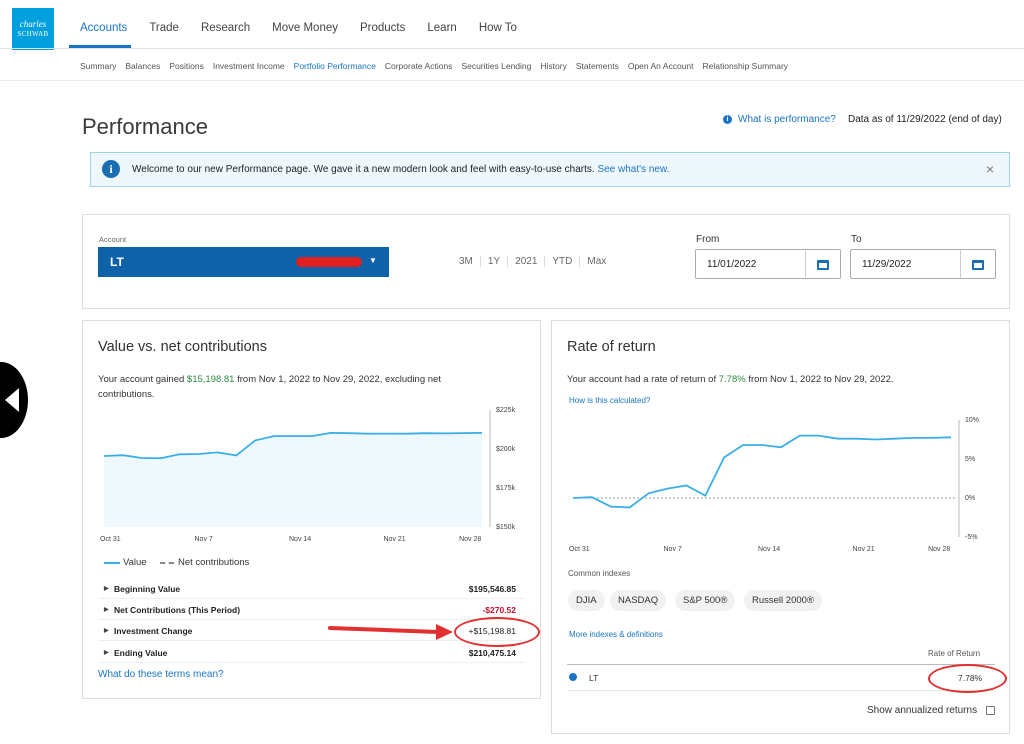  What do you see at coordinates (512, 80) in the screenshot?
I see `subnav-divider` at bounding box center [512, 80].